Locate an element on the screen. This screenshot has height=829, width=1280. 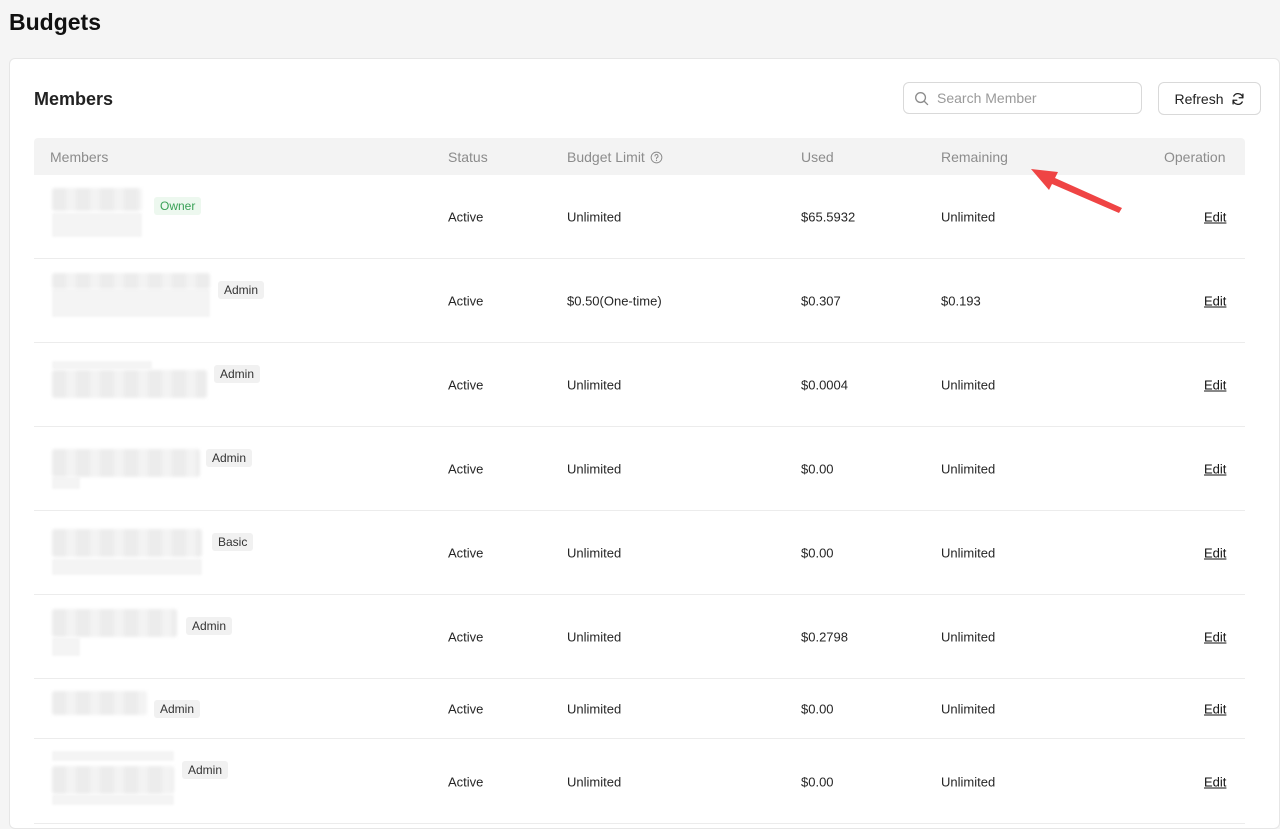
col-members: Members is located at coordinates (79, 157).